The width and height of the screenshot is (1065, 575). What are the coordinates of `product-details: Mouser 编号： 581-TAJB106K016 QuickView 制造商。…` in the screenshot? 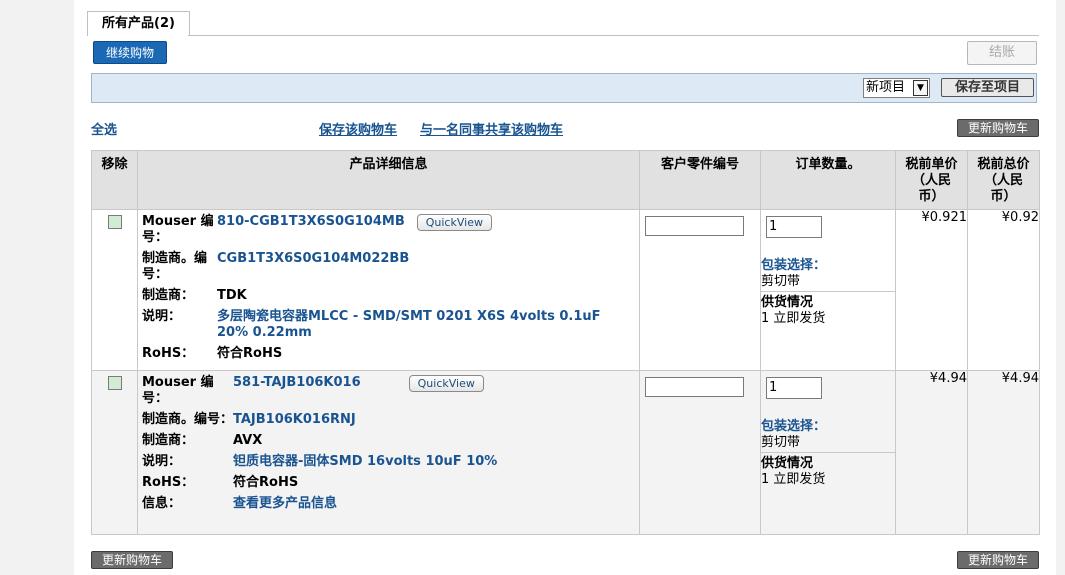 It's located at (388, 441).